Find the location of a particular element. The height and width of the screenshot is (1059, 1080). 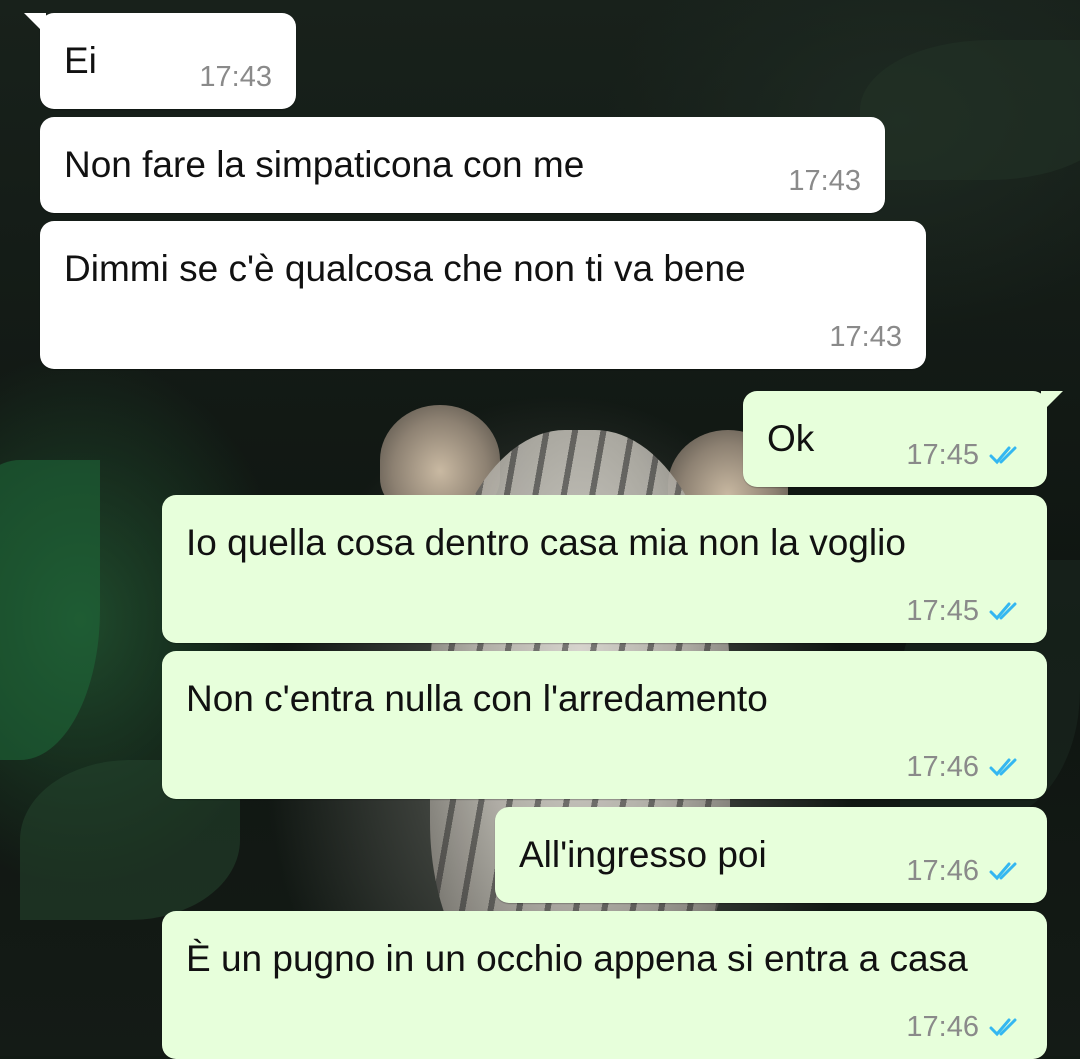

message-bubble-incoming: Non fare la simpaticona con me 17:43 is located at coordinates (462, 165).